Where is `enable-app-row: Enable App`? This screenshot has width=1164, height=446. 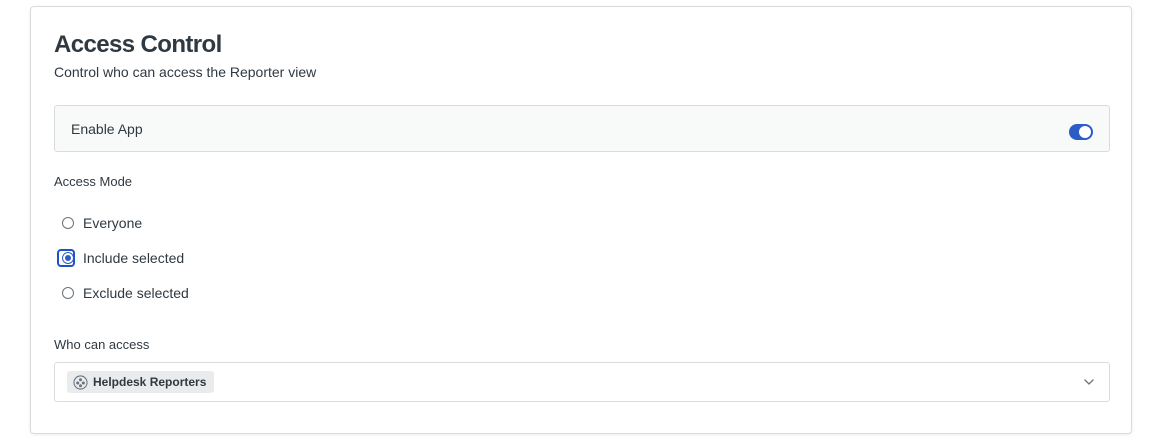
enable-app-row: Enable App is located at coordinates (582, 128).